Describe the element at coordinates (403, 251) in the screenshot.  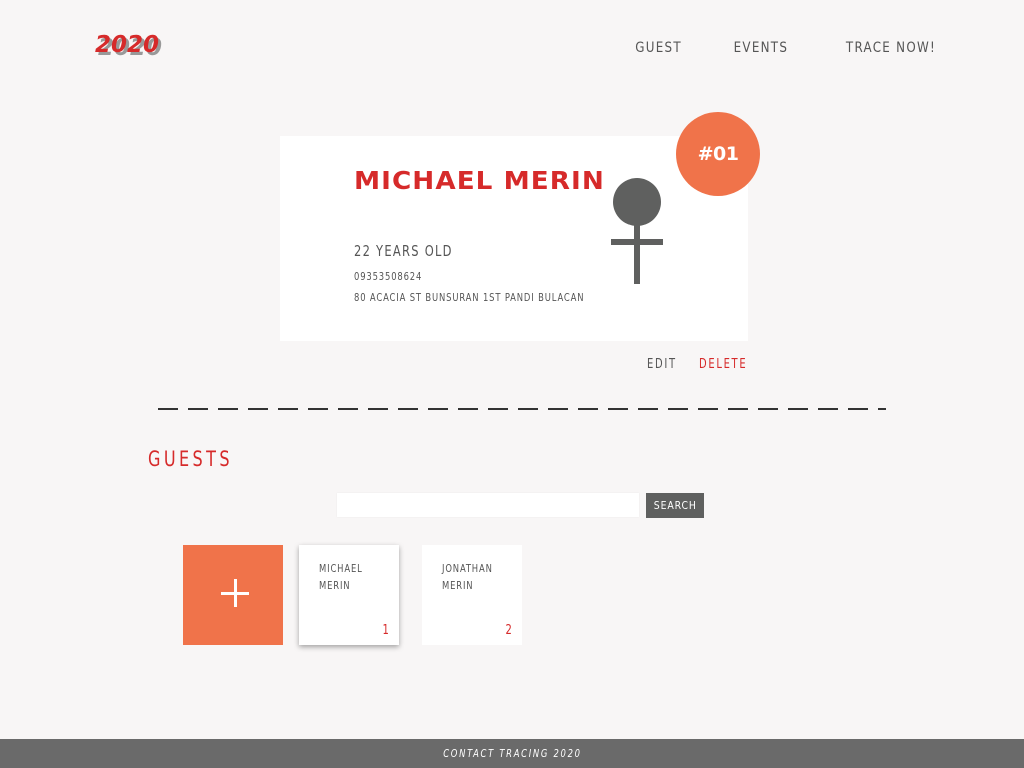
I see `profile-age: 22 YEARS OLD` at that location.